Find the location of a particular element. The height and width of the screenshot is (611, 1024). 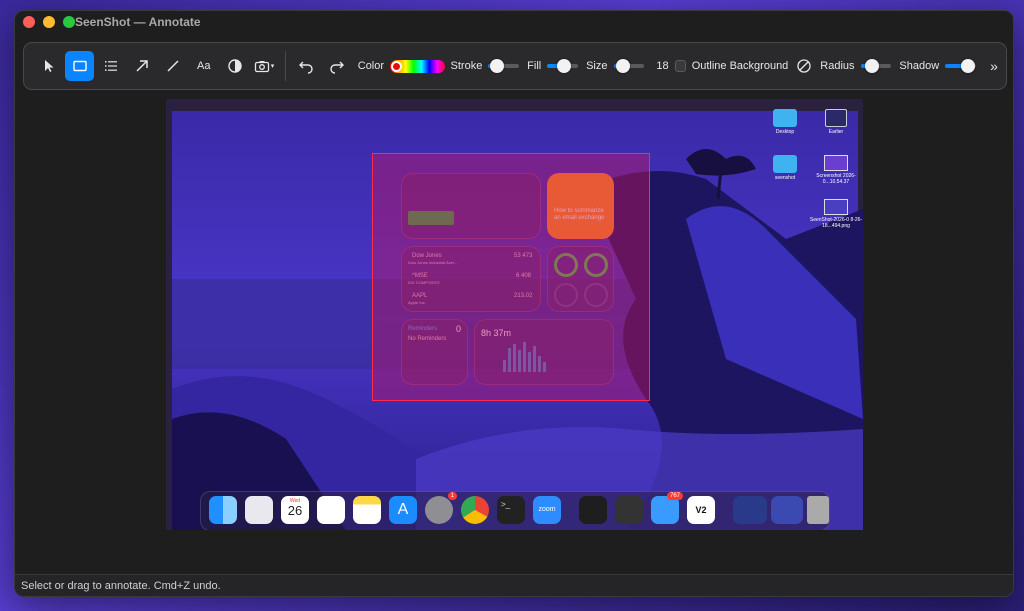

desktop-icon-label: seenshot is located at coordinates (785, 178).